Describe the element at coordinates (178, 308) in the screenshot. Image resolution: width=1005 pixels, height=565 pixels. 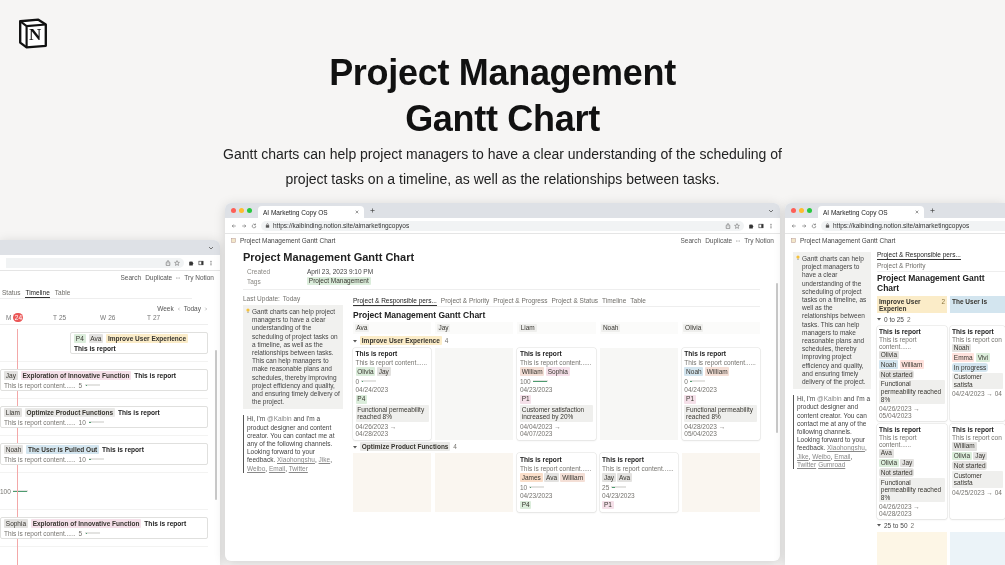
I see `previous-icon` at that location.